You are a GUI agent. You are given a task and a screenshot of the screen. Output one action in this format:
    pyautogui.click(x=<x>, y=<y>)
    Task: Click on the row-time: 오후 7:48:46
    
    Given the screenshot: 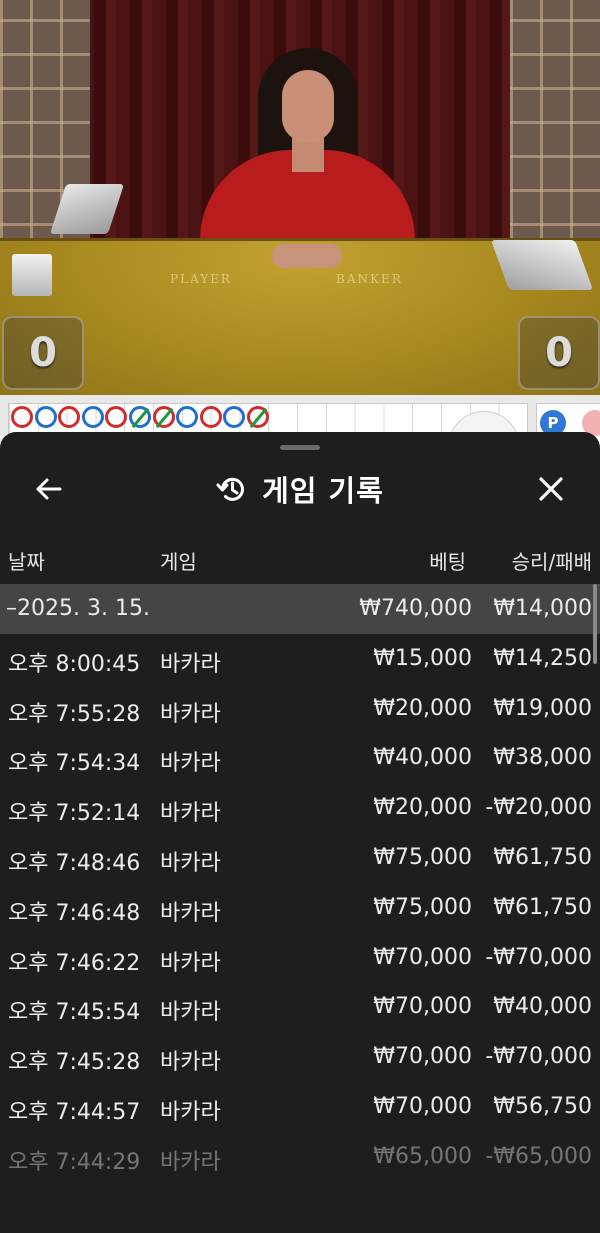 What is the action you would take?
    pyautogui.click(x=74, y=863)
    